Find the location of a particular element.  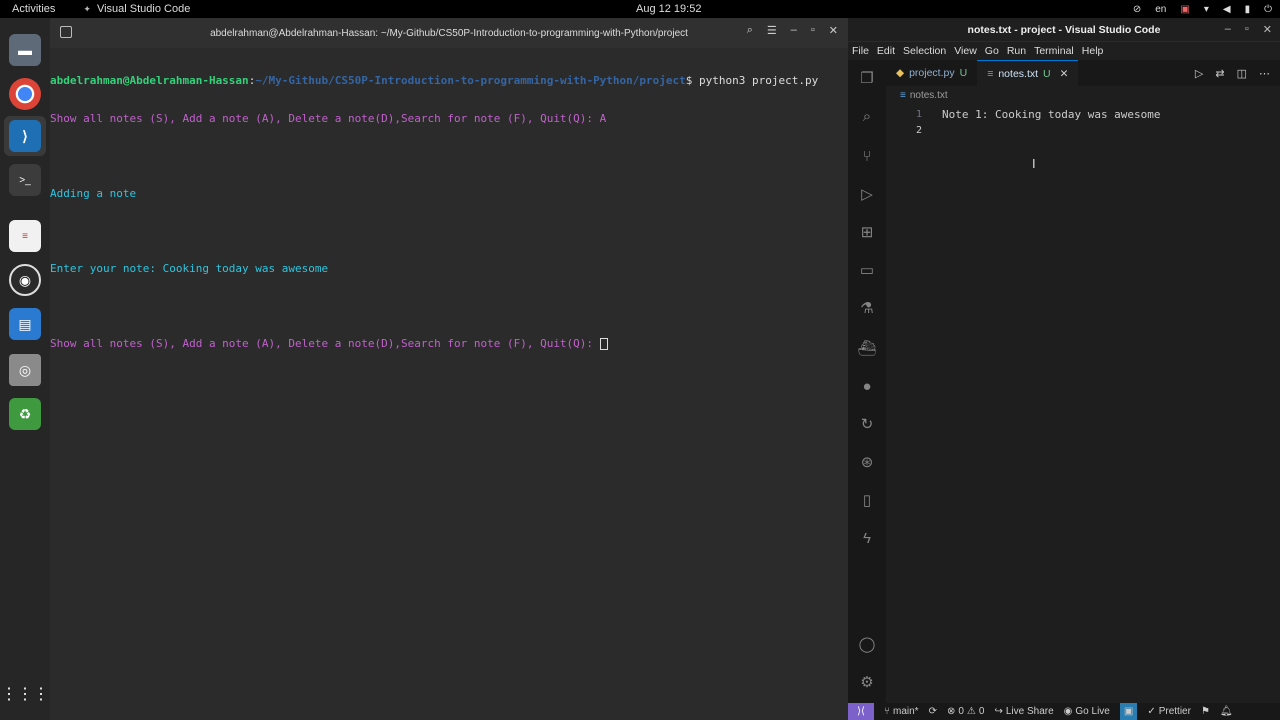

wifi-icon: ▾ is located at coordinates (1206, 9).